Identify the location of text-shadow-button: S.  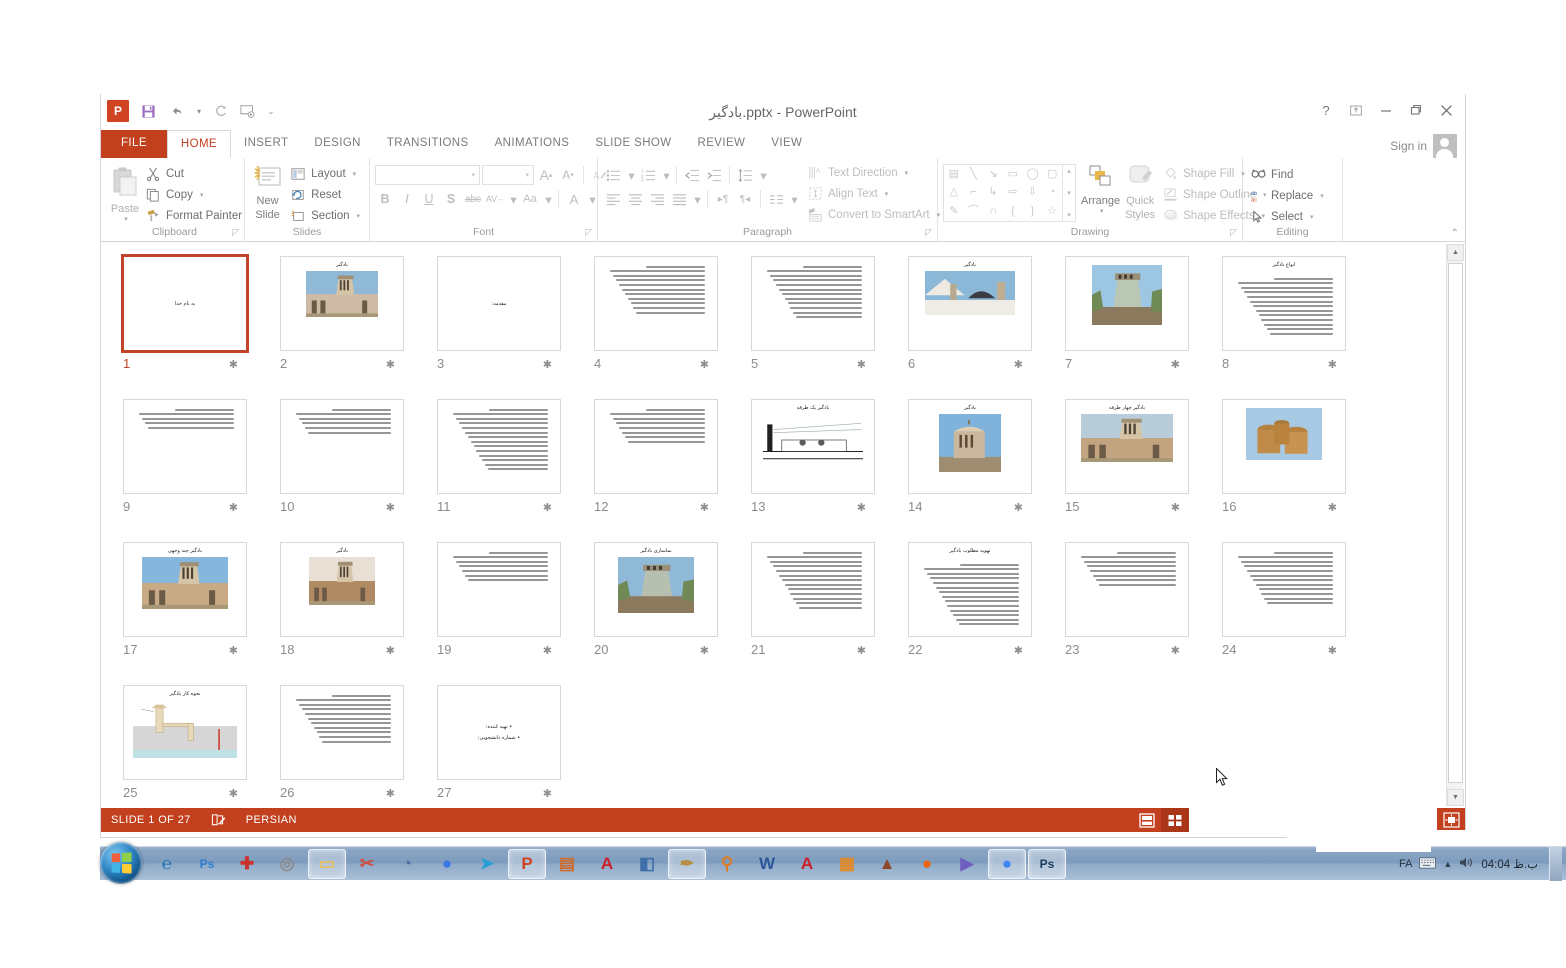
(451, 199).